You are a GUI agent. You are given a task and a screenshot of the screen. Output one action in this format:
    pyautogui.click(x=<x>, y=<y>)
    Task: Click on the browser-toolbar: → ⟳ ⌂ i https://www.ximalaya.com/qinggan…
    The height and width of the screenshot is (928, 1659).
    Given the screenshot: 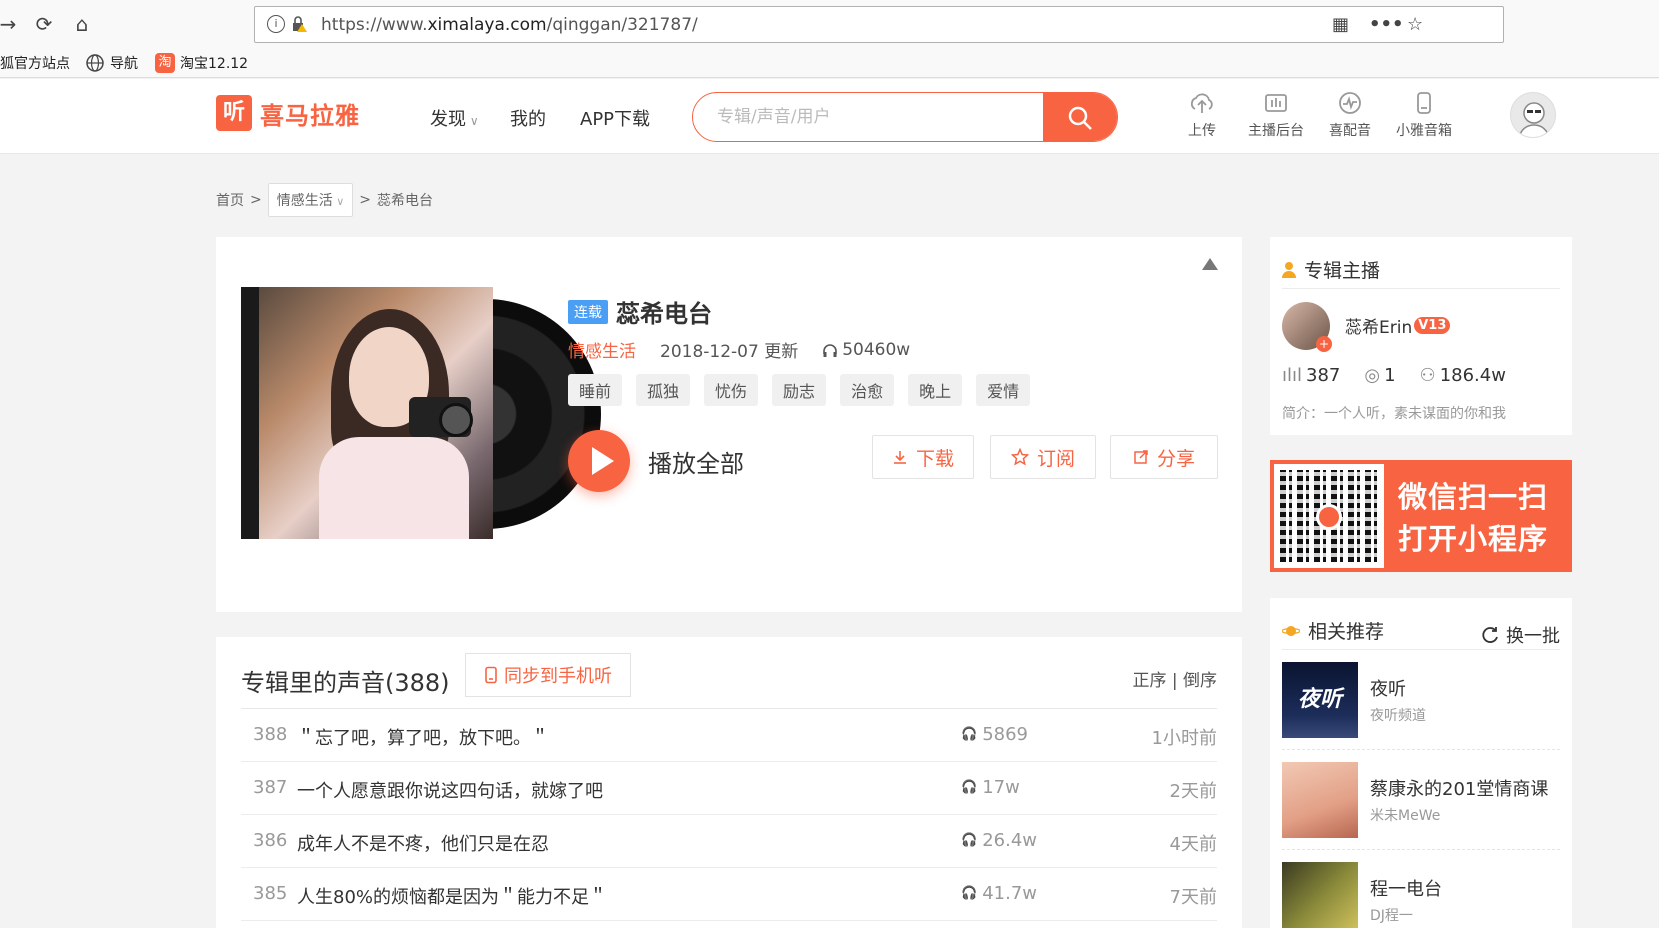 What is the action you would take?
    pyautogui.click(x=829, y=23)
    